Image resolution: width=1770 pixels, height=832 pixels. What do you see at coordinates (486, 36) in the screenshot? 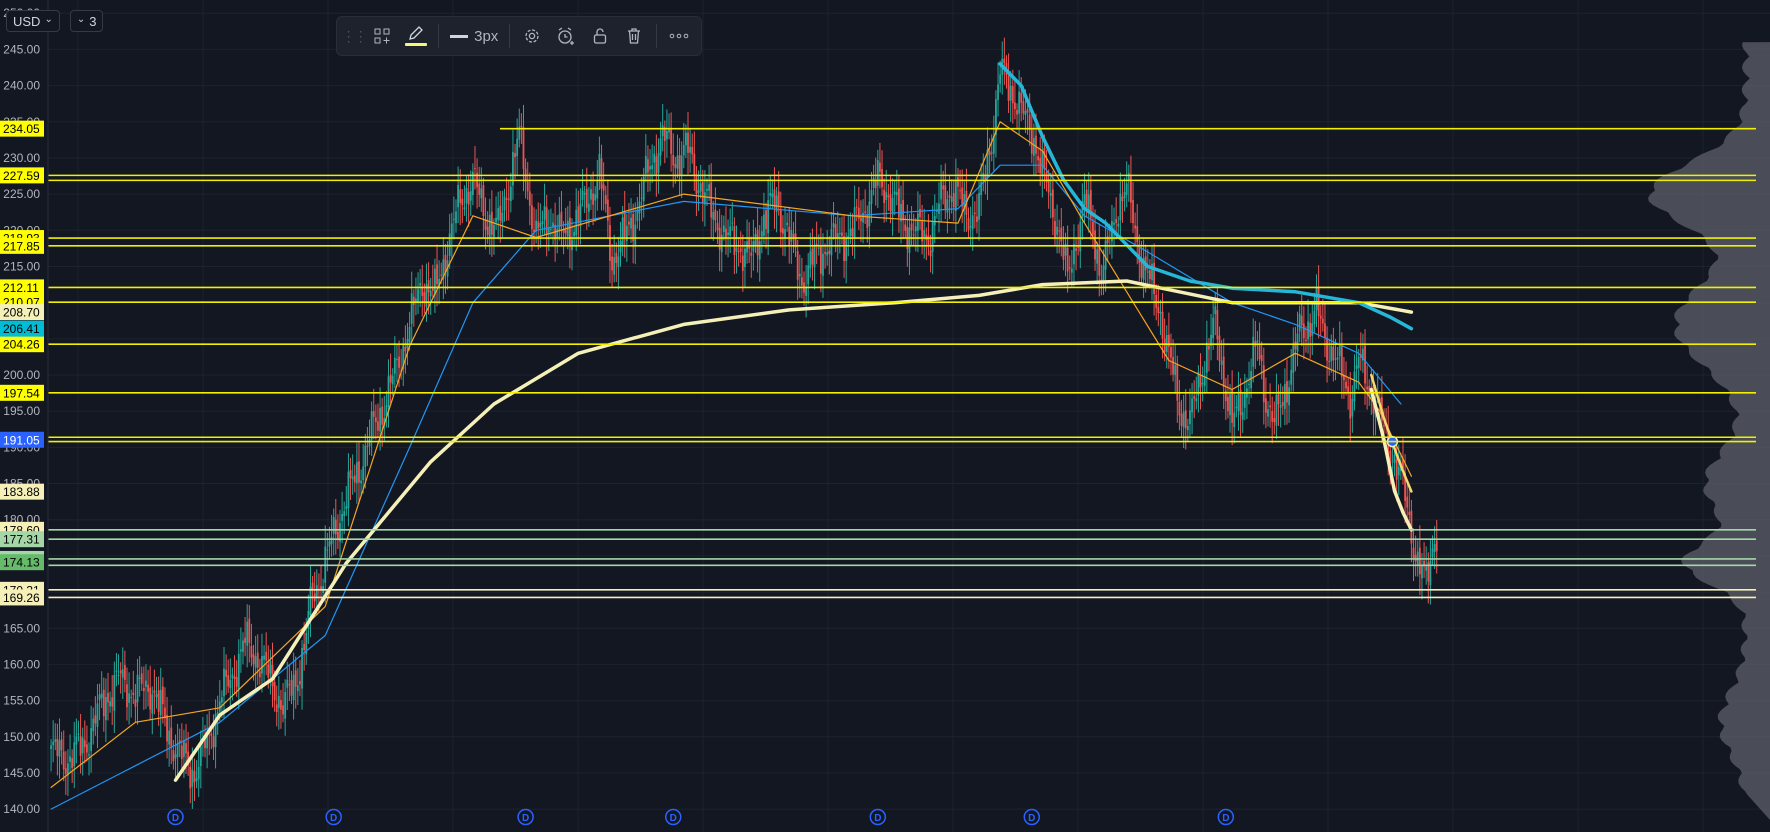
I see `line-width-label: 3px` at bounding box center [486, 36].